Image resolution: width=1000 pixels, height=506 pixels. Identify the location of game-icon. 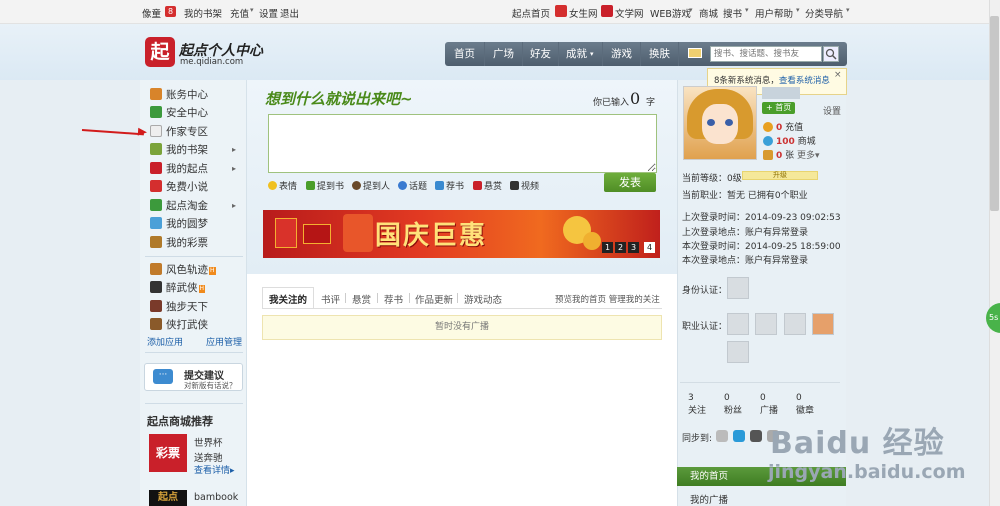
(156, 287).